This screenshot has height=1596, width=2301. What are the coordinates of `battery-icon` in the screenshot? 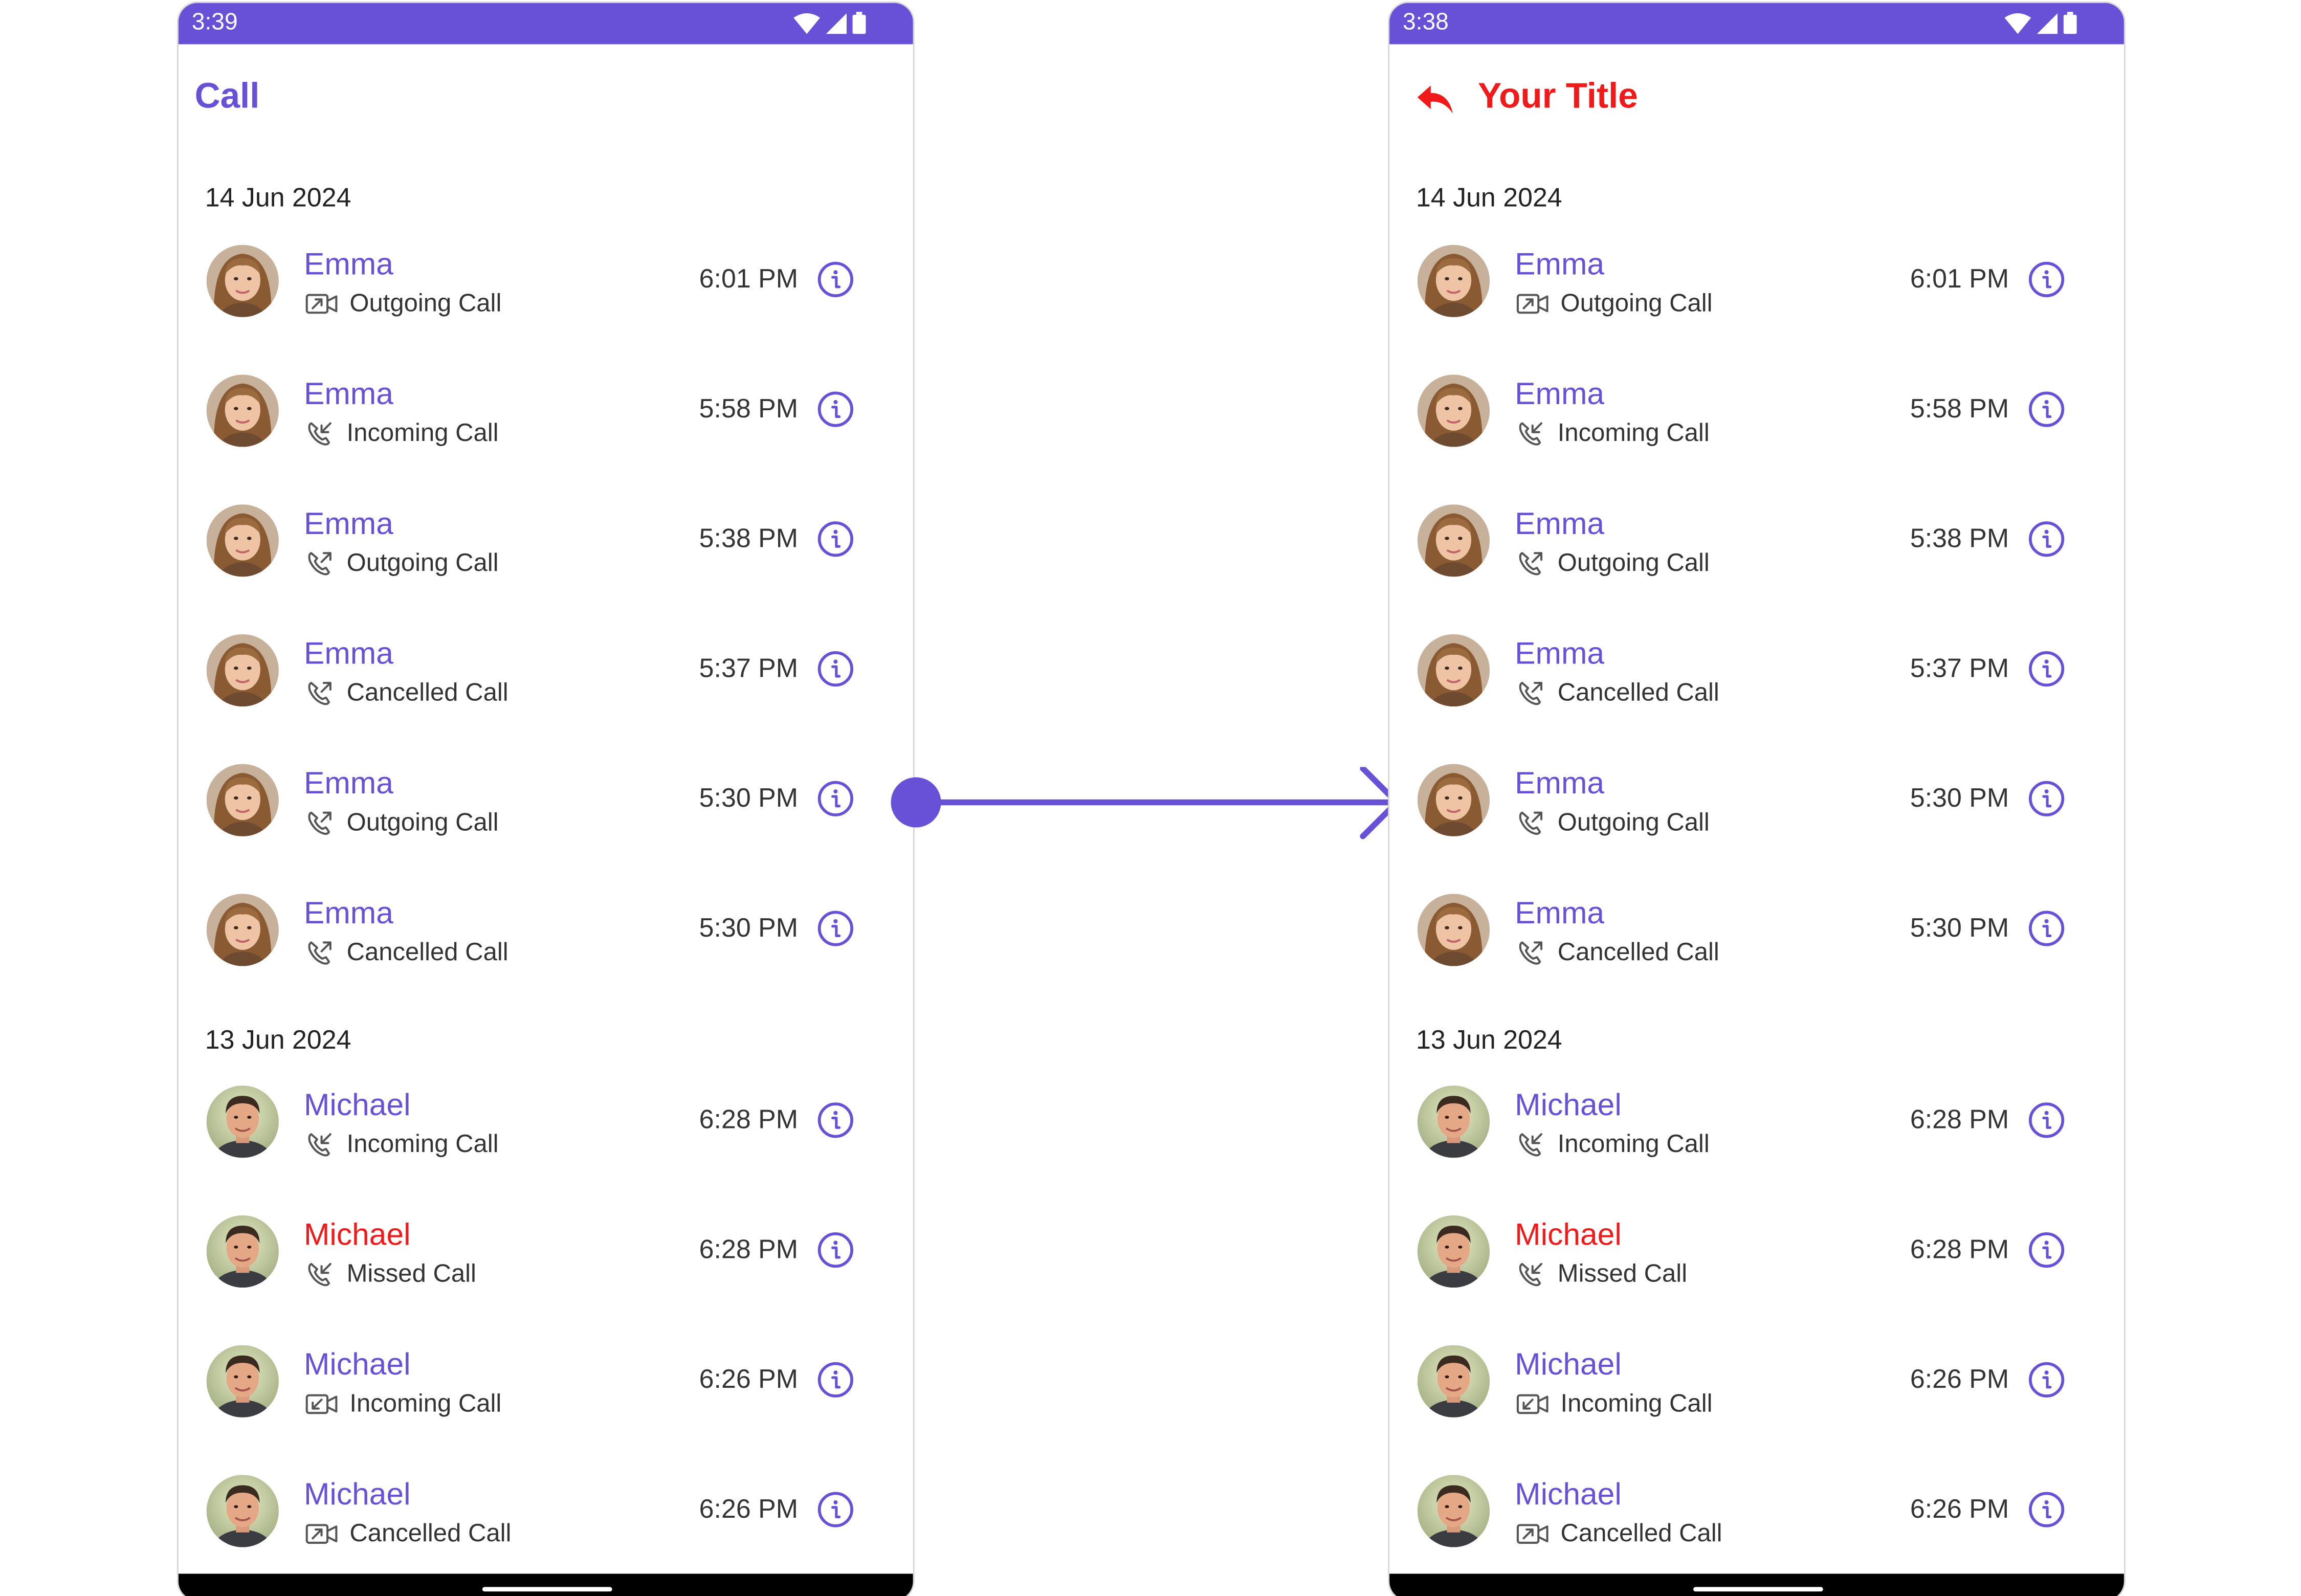 It's located at (859, 23).